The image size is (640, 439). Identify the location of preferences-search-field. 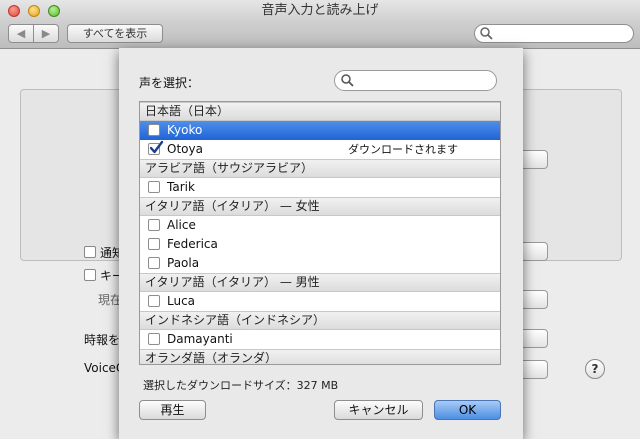
(554, 33).